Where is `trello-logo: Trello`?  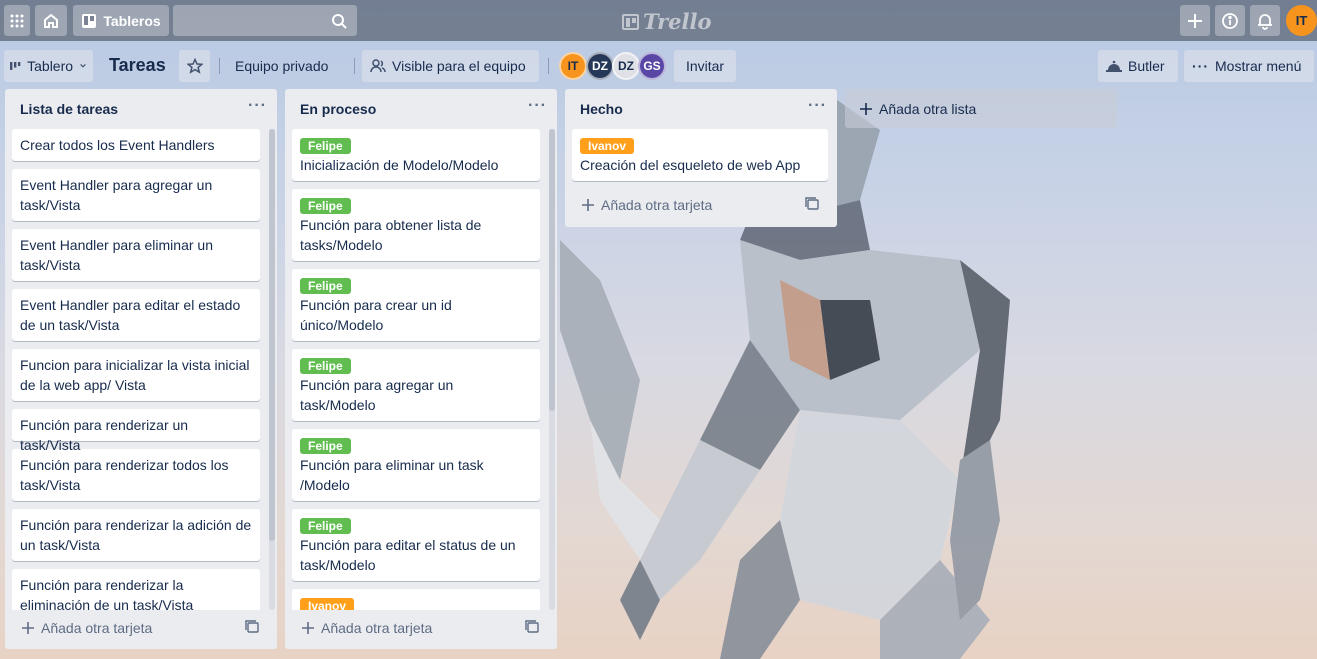 trello-logo: Trello is located at coordinates (667, 21).